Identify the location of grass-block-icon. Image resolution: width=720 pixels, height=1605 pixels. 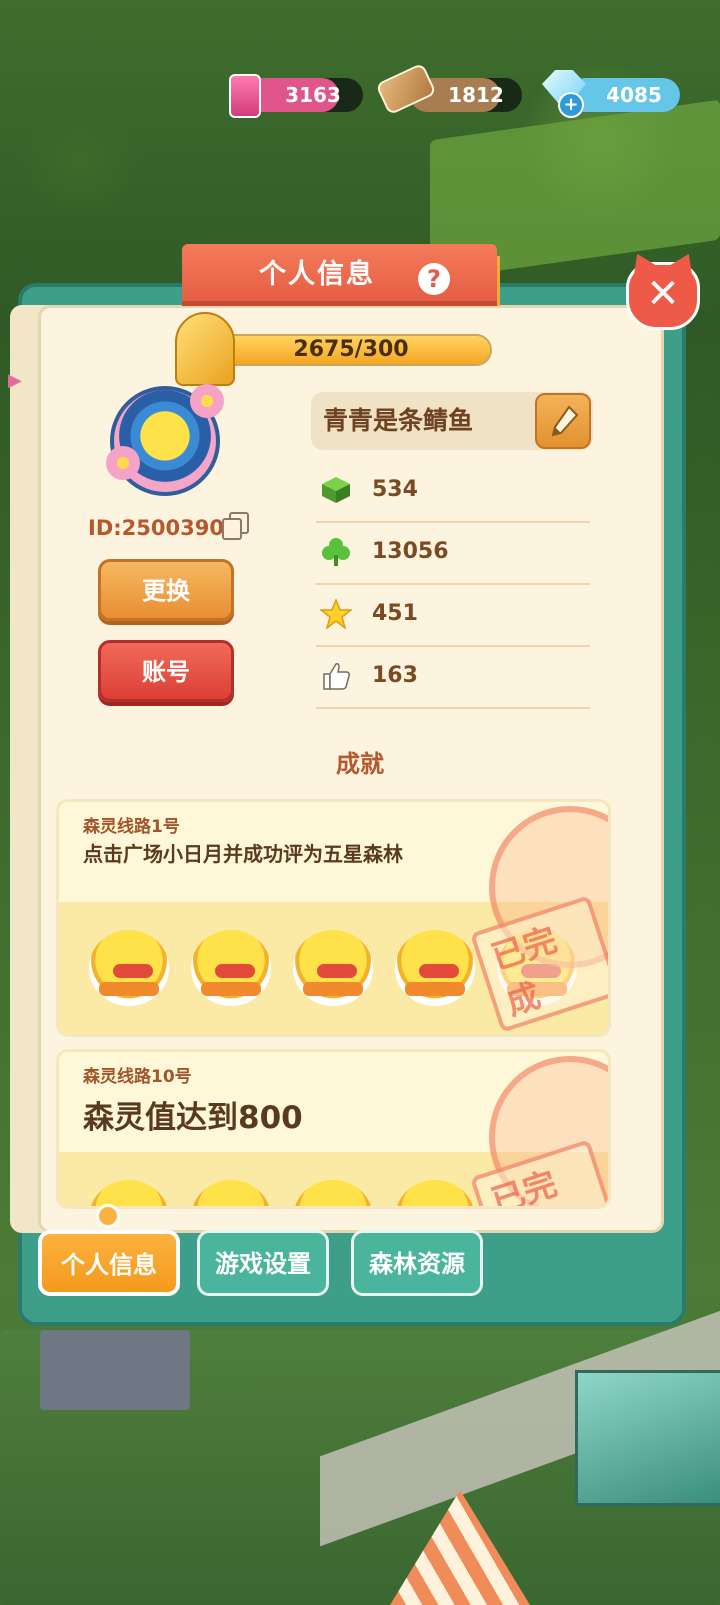
(336, 490).